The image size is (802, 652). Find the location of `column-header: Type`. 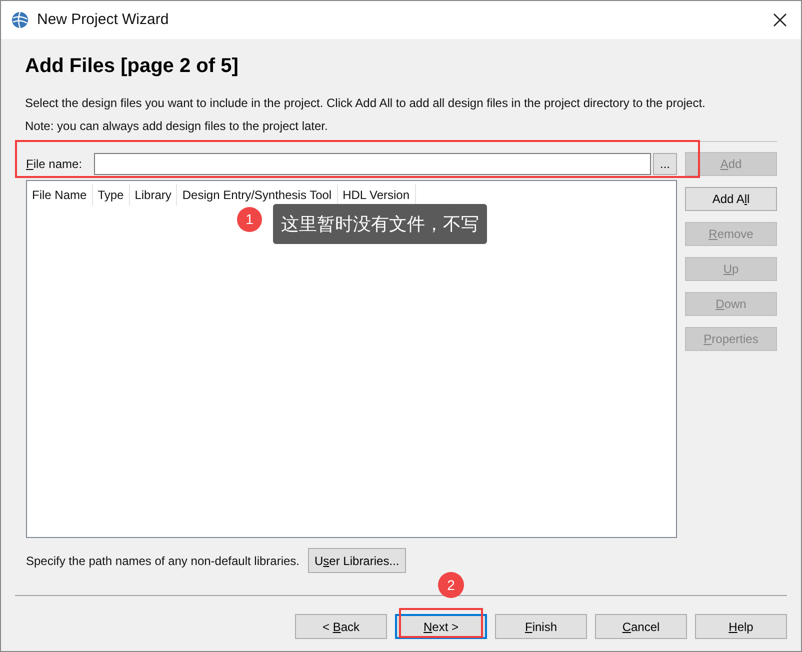

column-header: Type is located at coordinates (111, 195).